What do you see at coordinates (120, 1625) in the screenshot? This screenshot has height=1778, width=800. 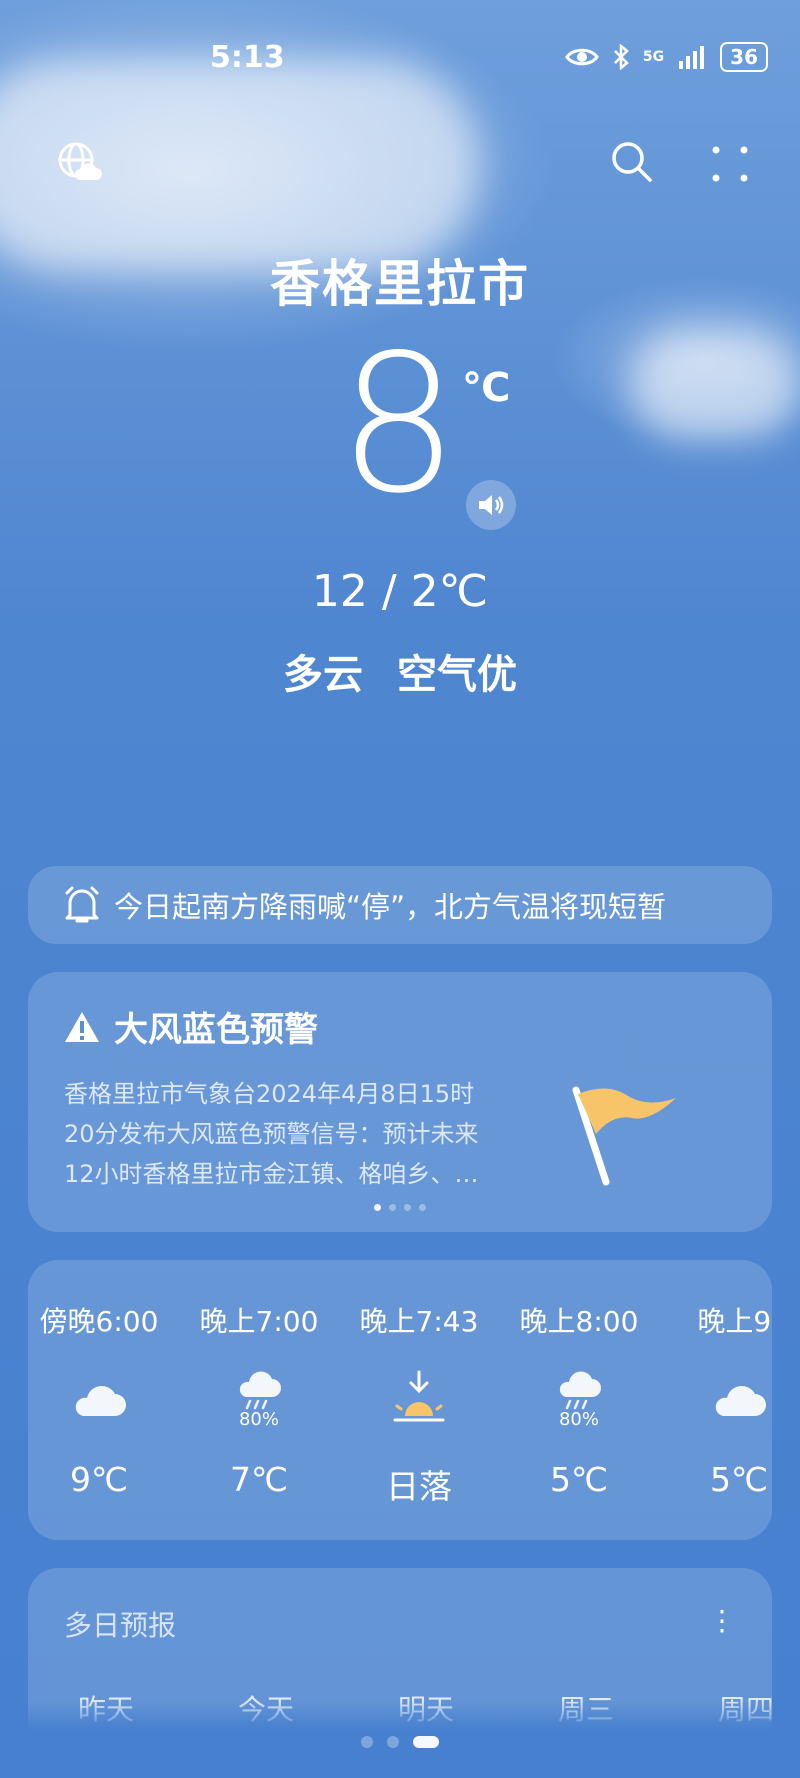 I see `multi-day-title: 多日预报` at bounding box center [120, 1625].